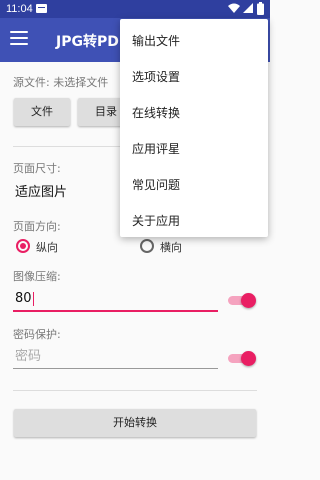 The width and height of the screenshot is (320, 480). I want to click on menu-item-rate-app: 应用评星, so click(156, 148).